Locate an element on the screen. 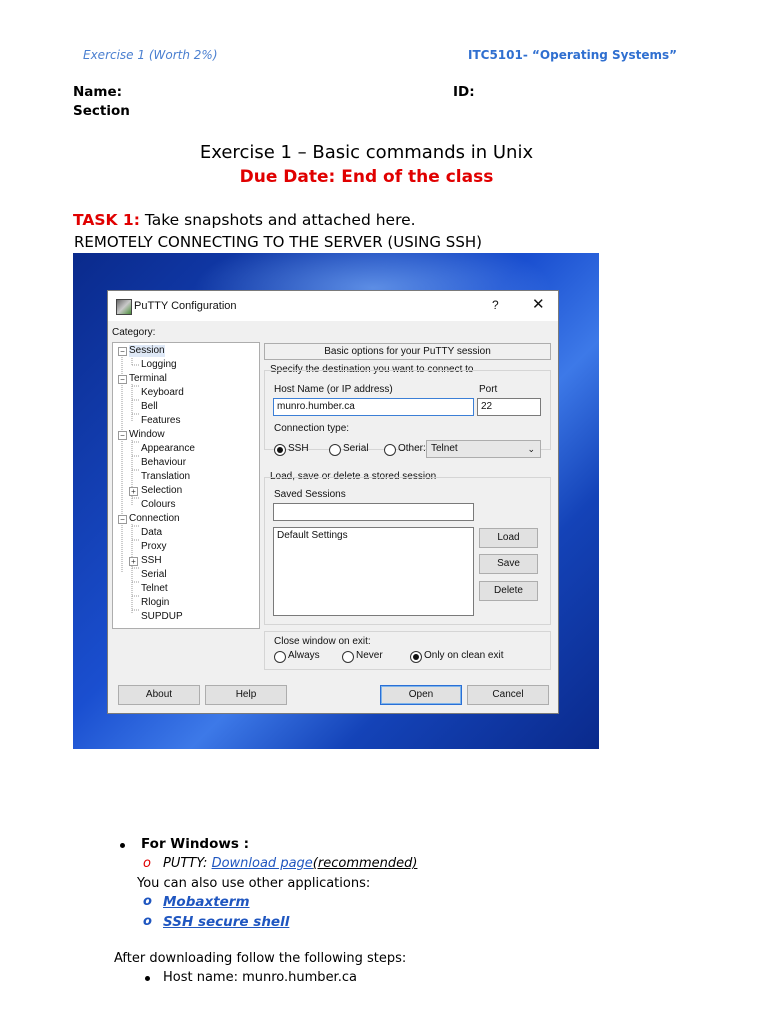  tree-item-colours: Colours is located at coordinates (158, 505).